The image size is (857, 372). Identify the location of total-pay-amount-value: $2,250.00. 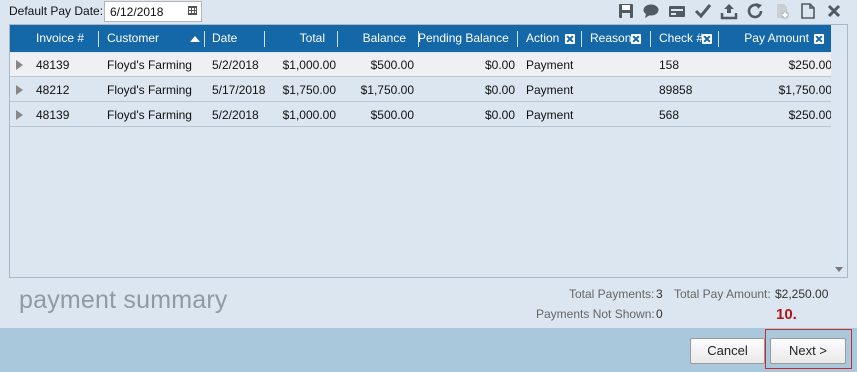
(802, 294).